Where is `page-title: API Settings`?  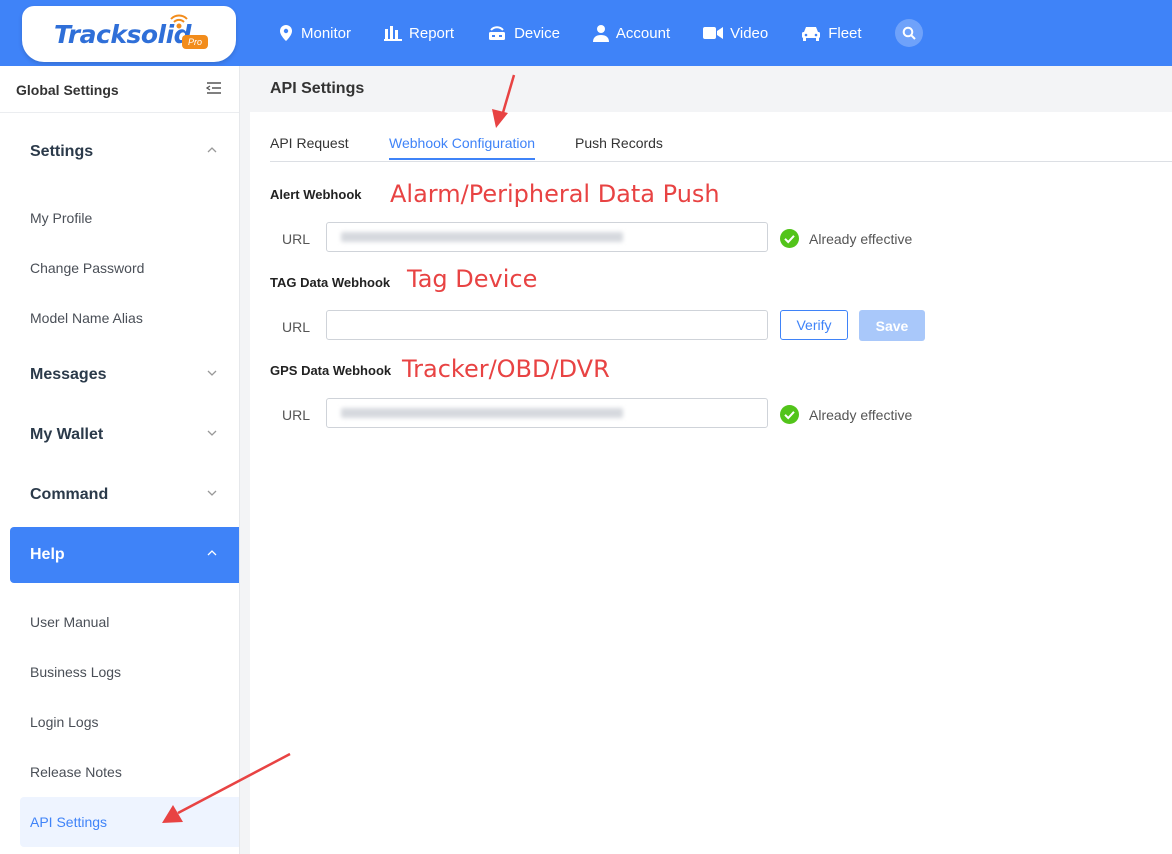 page-title: API Settings is located at coordinates (317, 88).